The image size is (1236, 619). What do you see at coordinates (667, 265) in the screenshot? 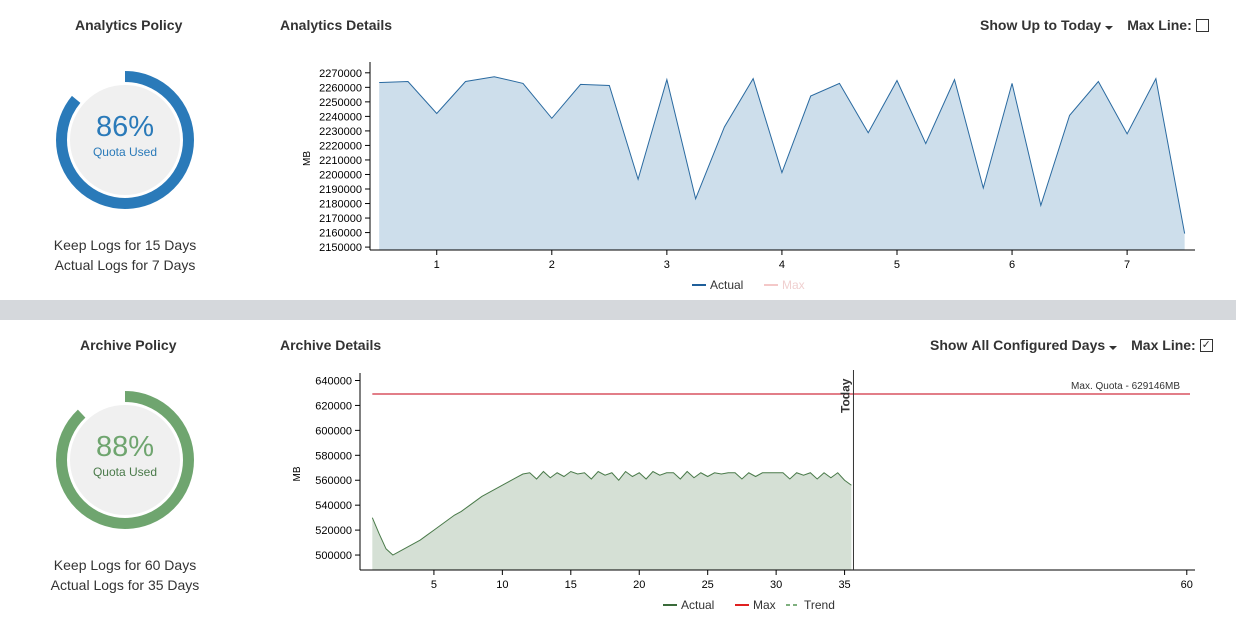
I see `x-tick-label: 3` at bounding box center [667, 265].